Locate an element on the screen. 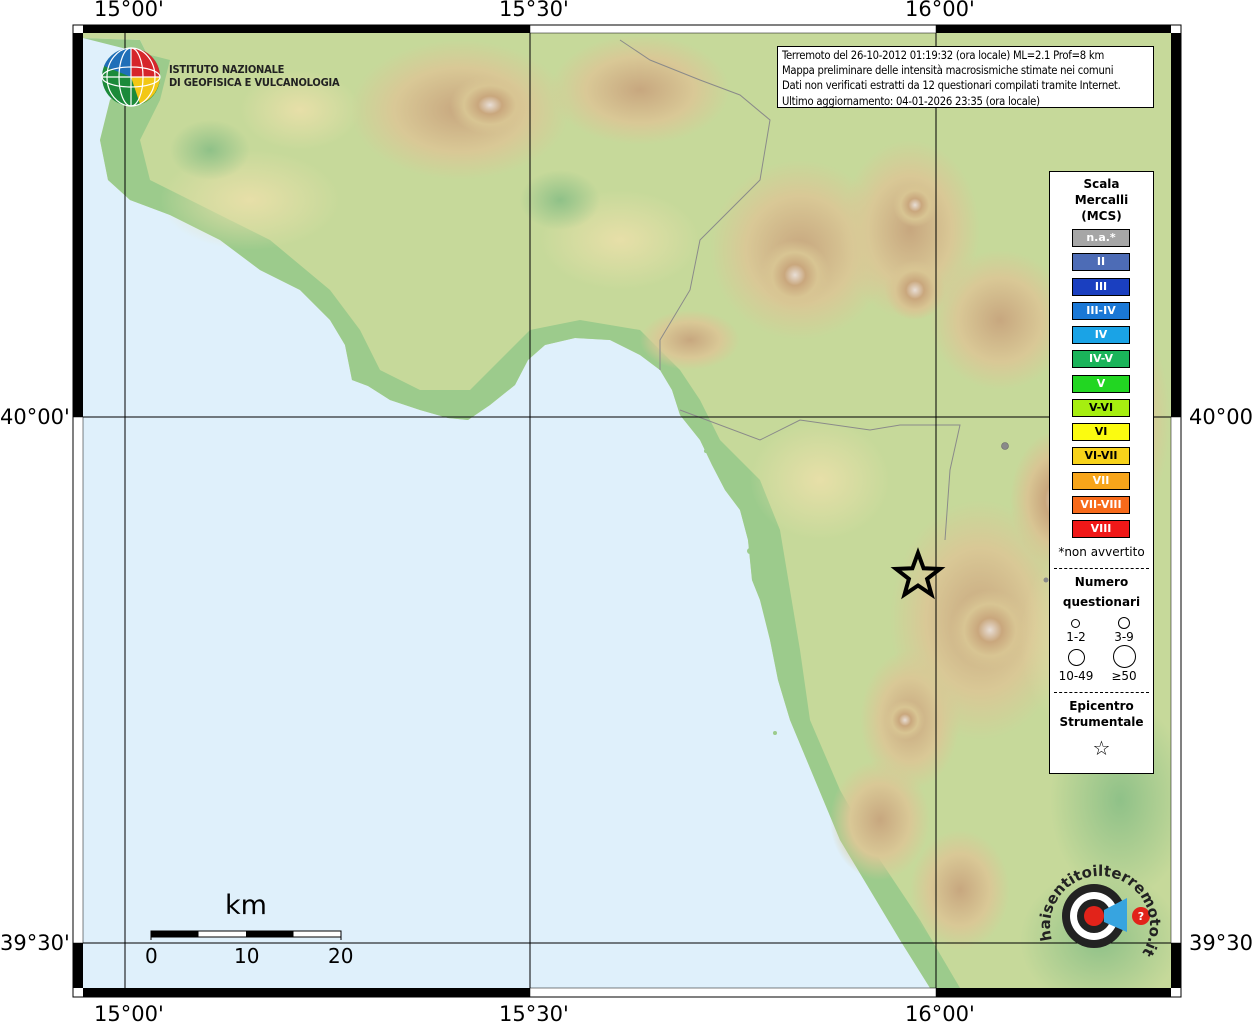  intensity-item: IV-V is located at coordinates (1101, 359).